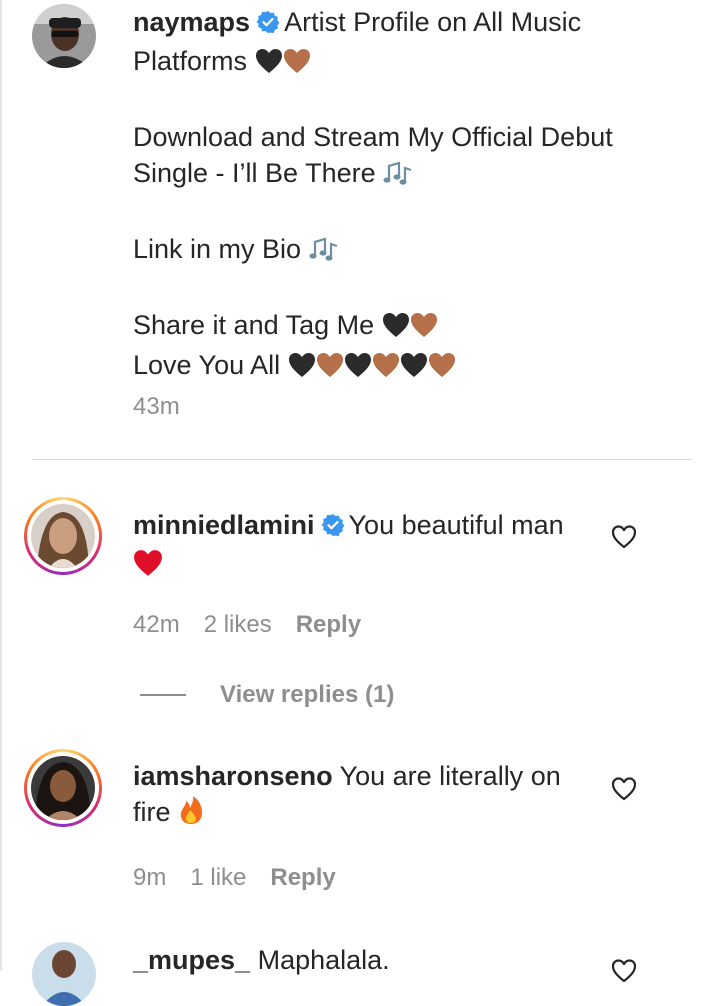 The height and width of the screenshot is (1006, 720). Describe the element at coordinates (190, 61) in the screenshot. I see `caption-line-2: Platforms` at that location.